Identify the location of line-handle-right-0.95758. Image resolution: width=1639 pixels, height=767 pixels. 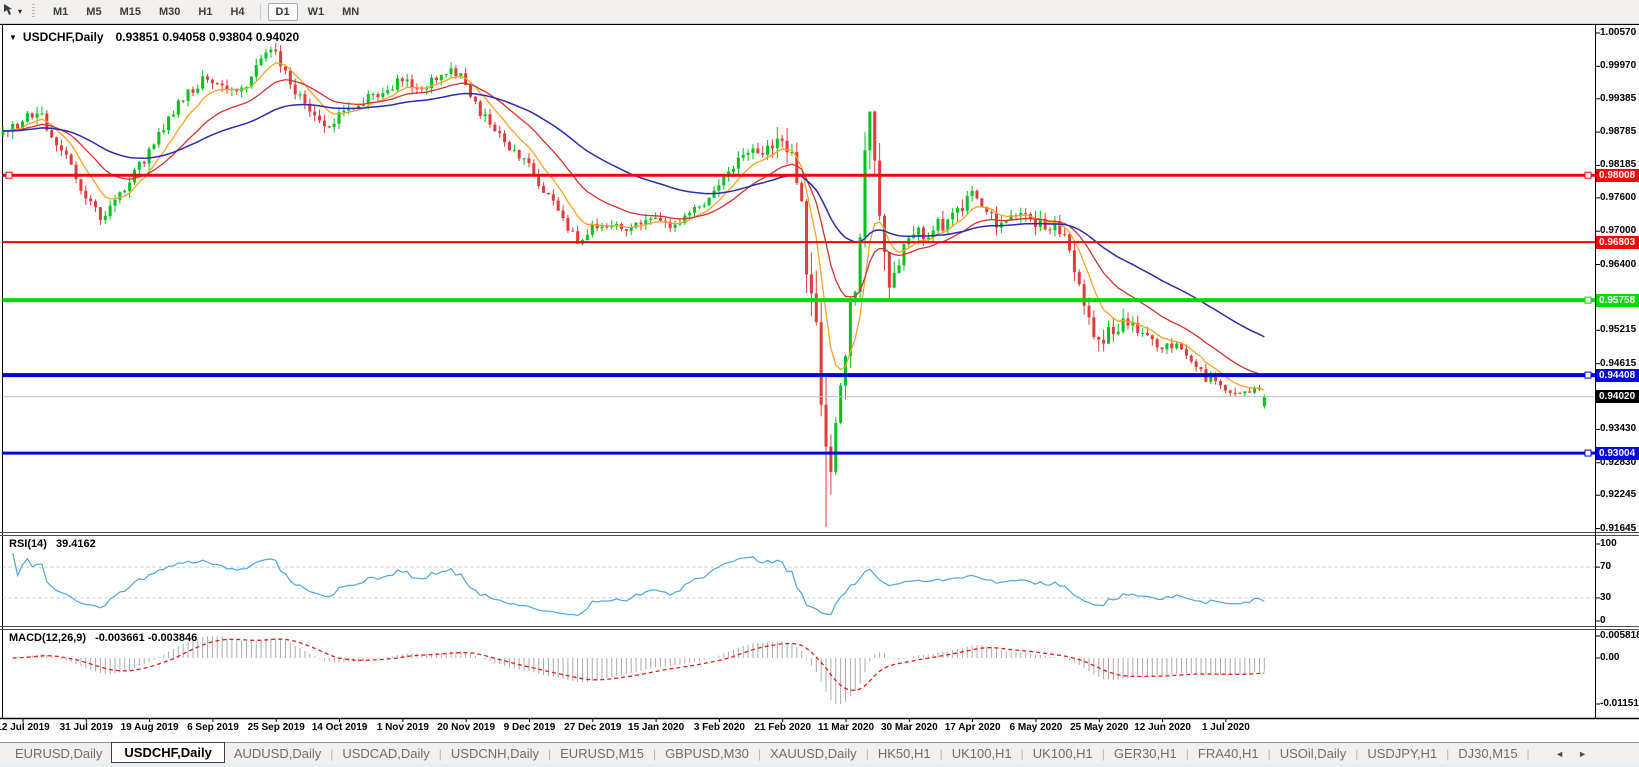
(1588, 300).